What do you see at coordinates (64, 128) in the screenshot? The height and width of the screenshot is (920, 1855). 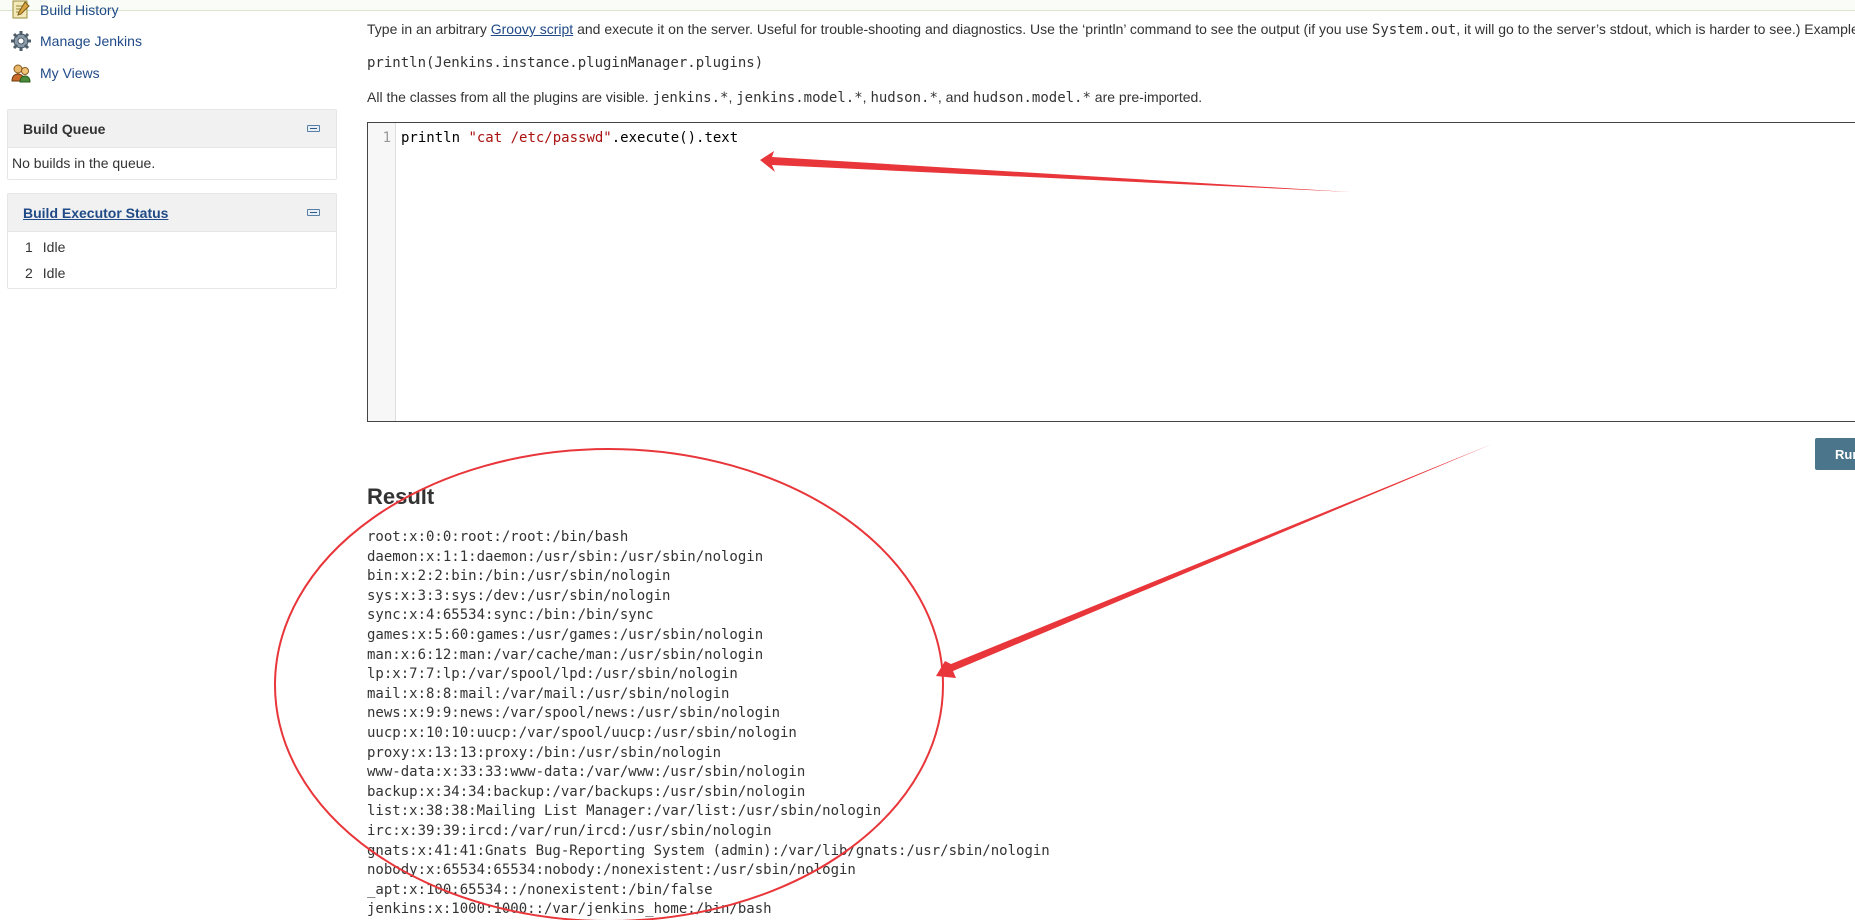 I see `build-queue-title: Build Queue` at bounding box center [64, 128].